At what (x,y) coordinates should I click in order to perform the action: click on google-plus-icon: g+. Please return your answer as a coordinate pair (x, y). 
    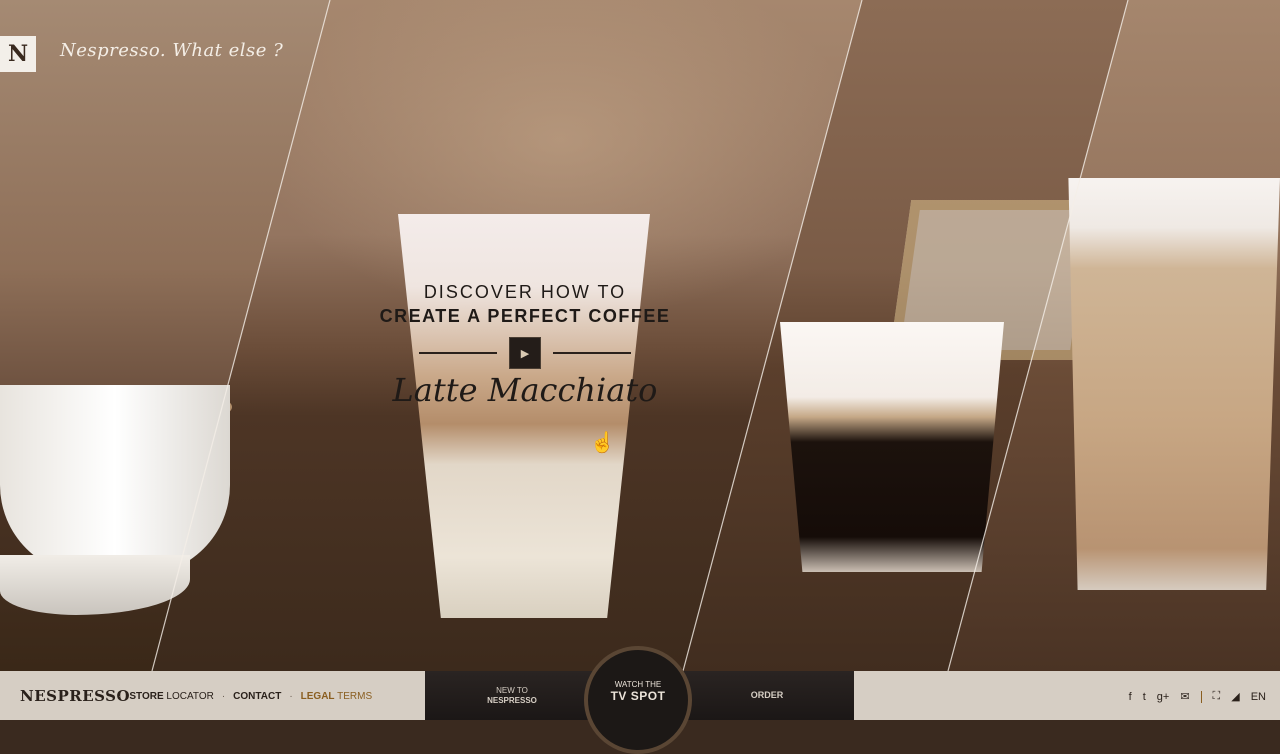
    Looking at the image, I should click on (1163, 697).